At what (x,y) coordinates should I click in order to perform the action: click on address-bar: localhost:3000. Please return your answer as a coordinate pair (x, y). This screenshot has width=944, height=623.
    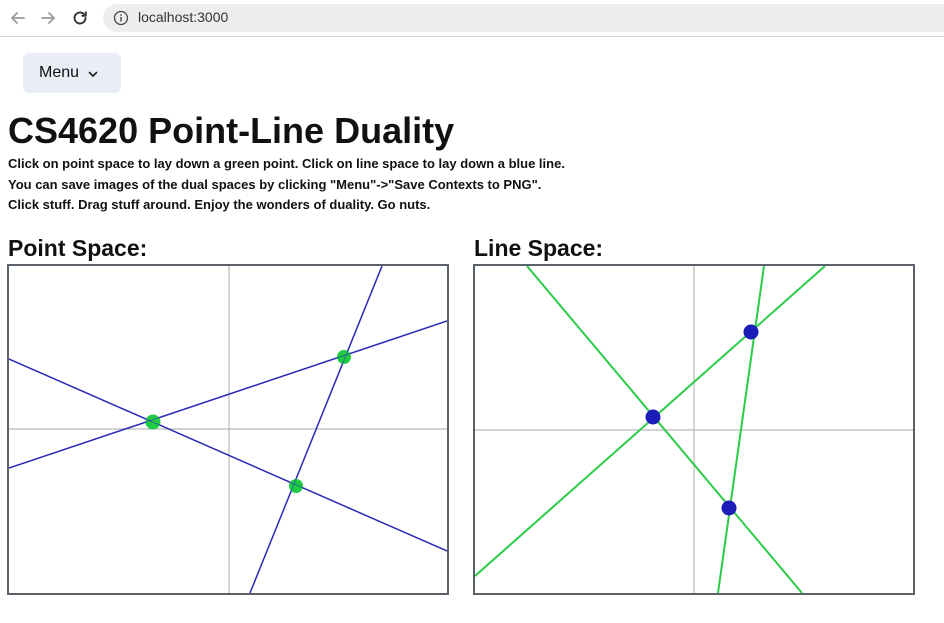
    Looking at the image, I should click on (523, 18).